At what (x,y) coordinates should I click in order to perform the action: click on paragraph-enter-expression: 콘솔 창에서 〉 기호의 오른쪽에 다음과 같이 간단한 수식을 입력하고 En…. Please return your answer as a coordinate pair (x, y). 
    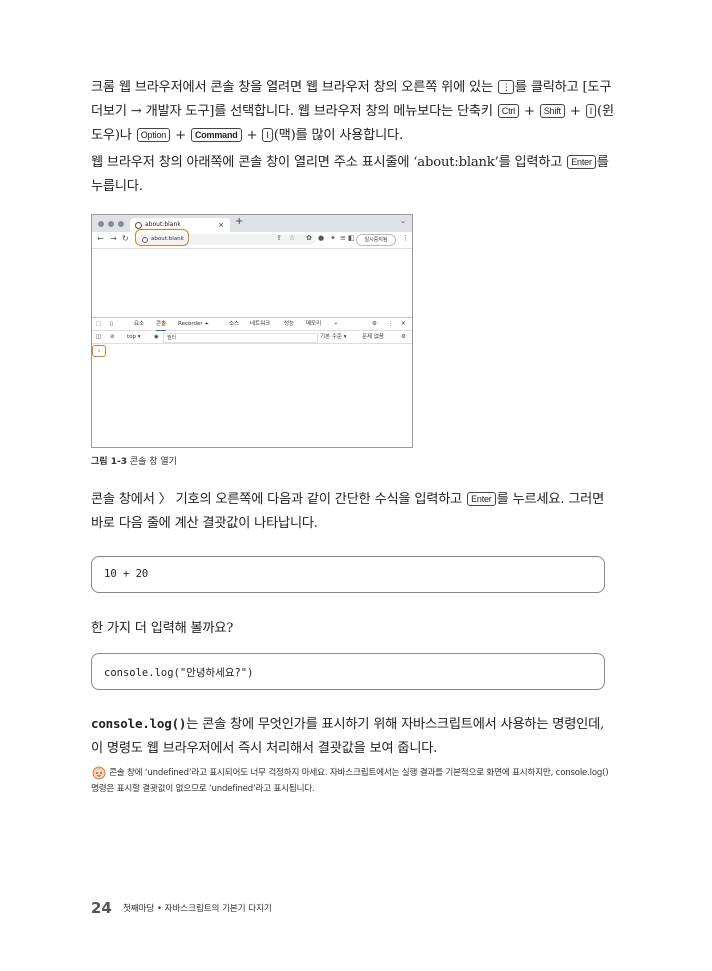
    Looking at the image, I should click on (353, 512).